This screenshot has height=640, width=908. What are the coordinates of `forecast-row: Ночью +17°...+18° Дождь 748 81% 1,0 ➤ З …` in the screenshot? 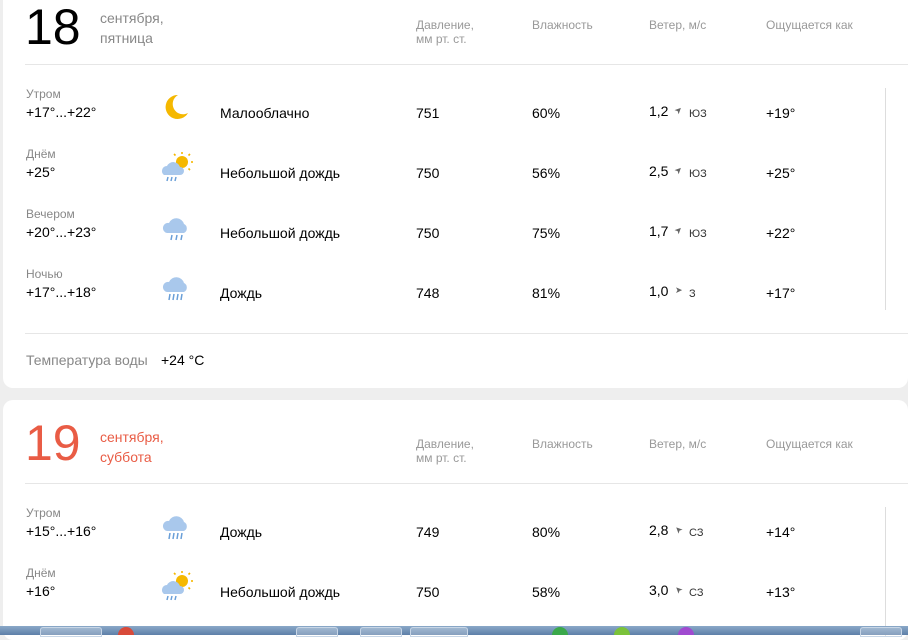 It's located at (453, 296).